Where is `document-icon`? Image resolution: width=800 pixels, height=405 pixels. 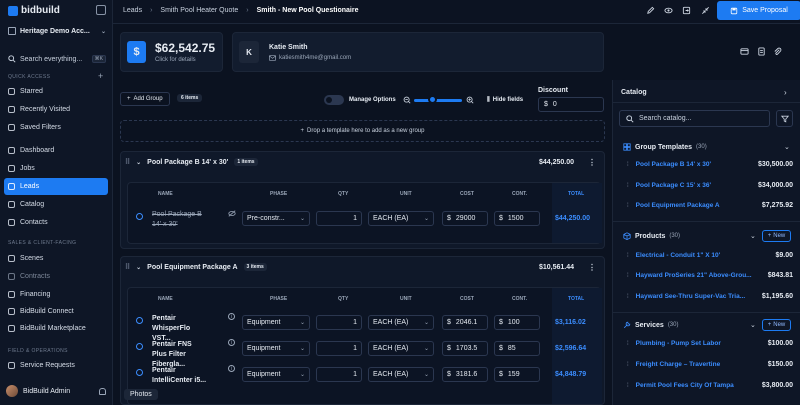 document-icon is located at coordinates (761, 51).